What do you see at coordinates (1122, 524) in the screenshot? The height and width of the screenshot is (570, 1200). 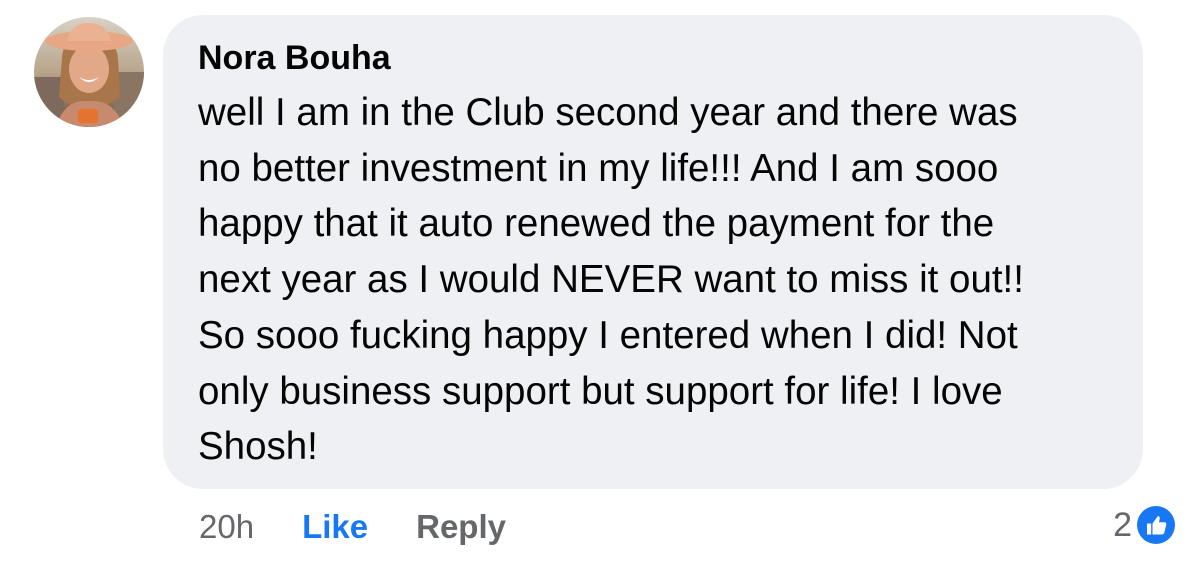 I see `reaction-count: 2` at bounding box center [1122, 524].